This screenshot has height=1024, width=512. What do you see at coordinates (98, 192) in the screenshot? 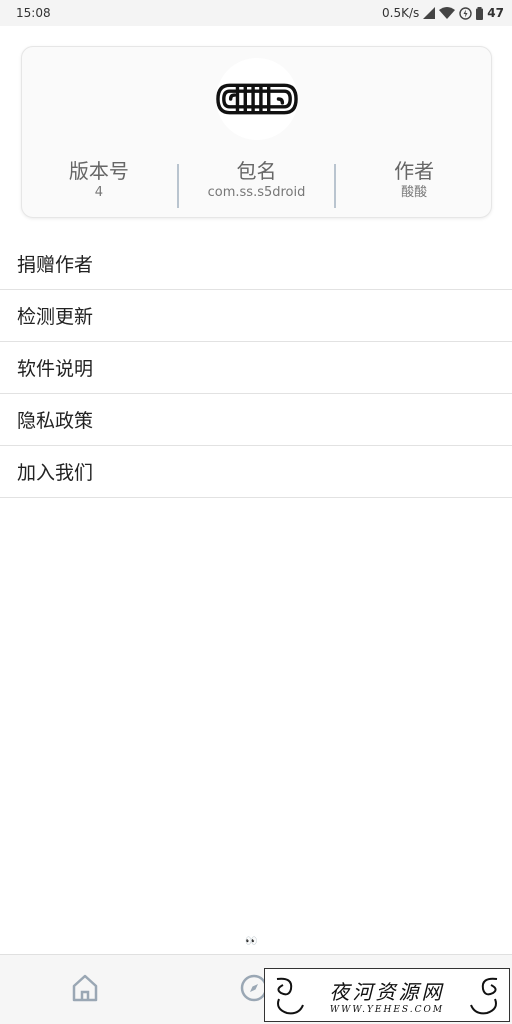
I see `stat-version-value: 4` at bounding box center [98, 192].